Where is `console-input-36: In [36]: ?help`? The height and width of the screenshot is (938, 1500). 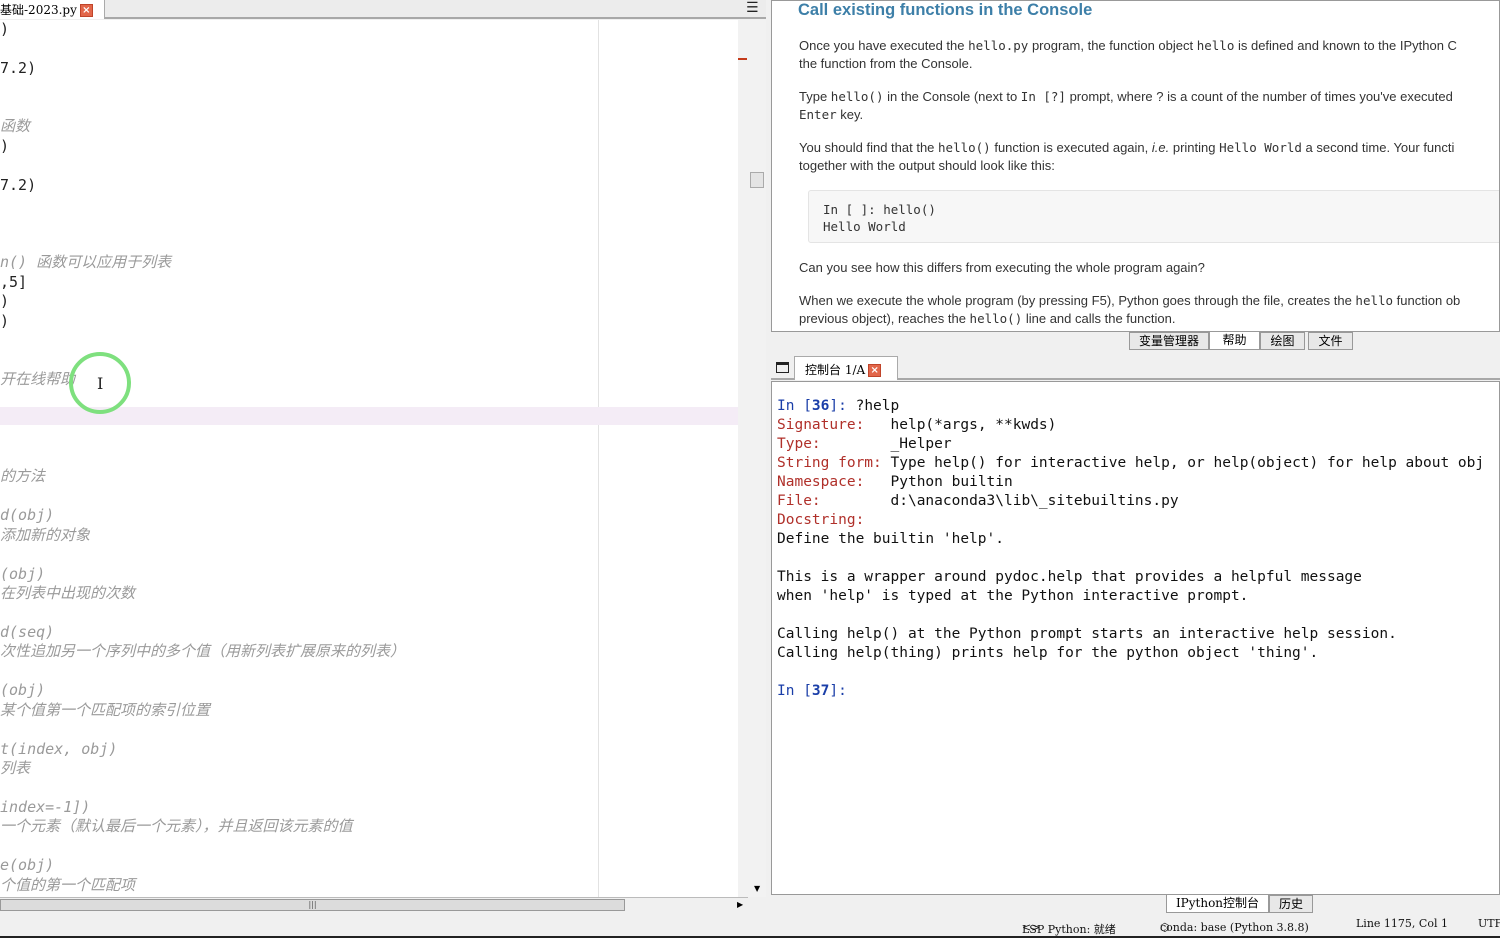 console-input-36: In [36]: ?help is located at coordinates (838, 406).